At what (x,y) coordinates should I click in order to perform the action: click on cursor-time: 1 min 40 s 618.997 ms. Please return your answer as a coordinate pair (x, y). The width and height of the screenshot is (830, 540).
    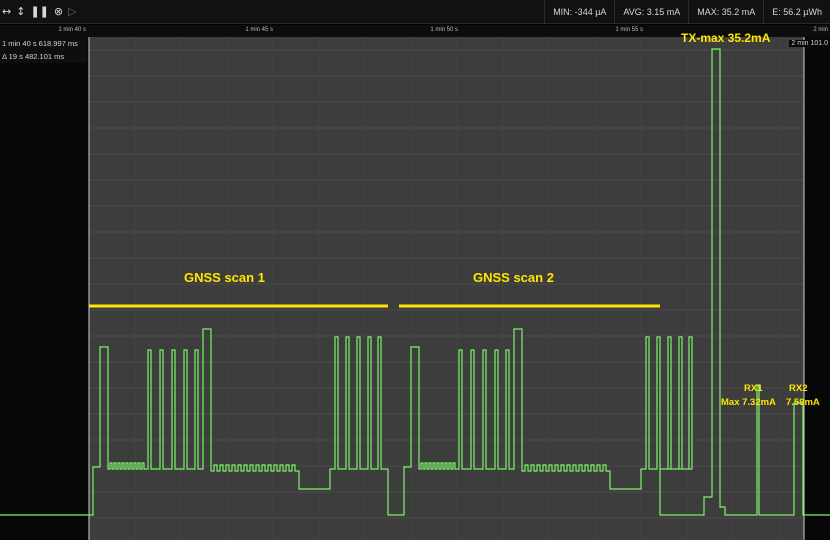
    Looking at the image, I should click on (40, 43).